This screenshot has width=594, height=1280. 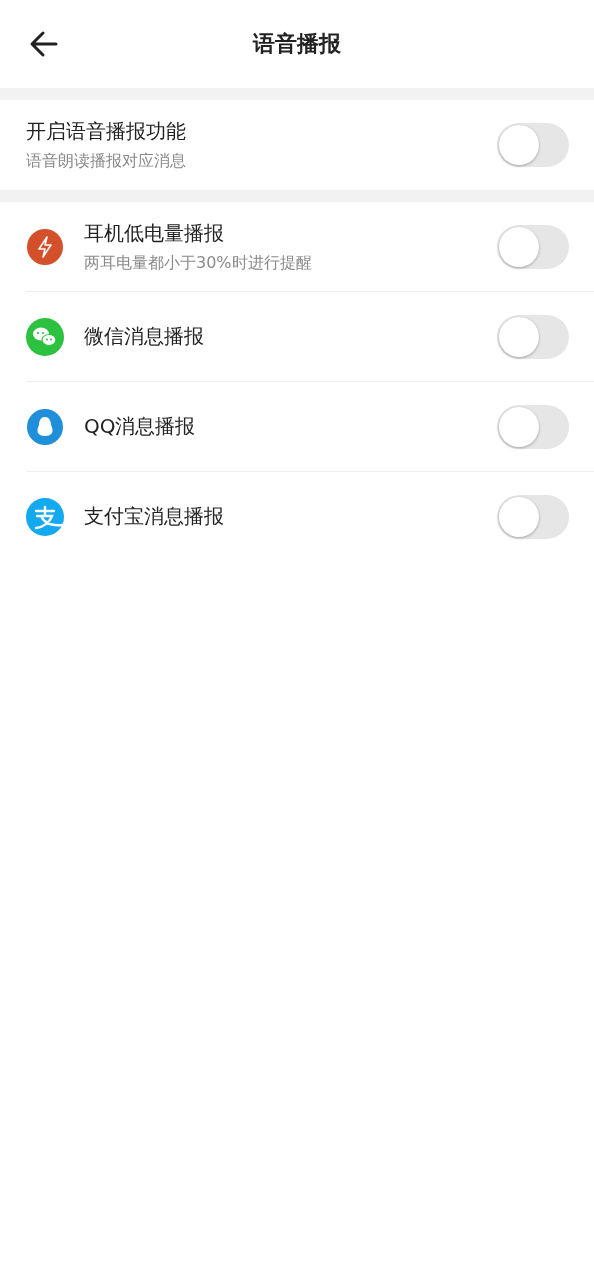 What do you see at coordinates (154, 233) in the screenshot?
I see `setting-label: 耳机低电量播报` at bounding box center [154, 233].